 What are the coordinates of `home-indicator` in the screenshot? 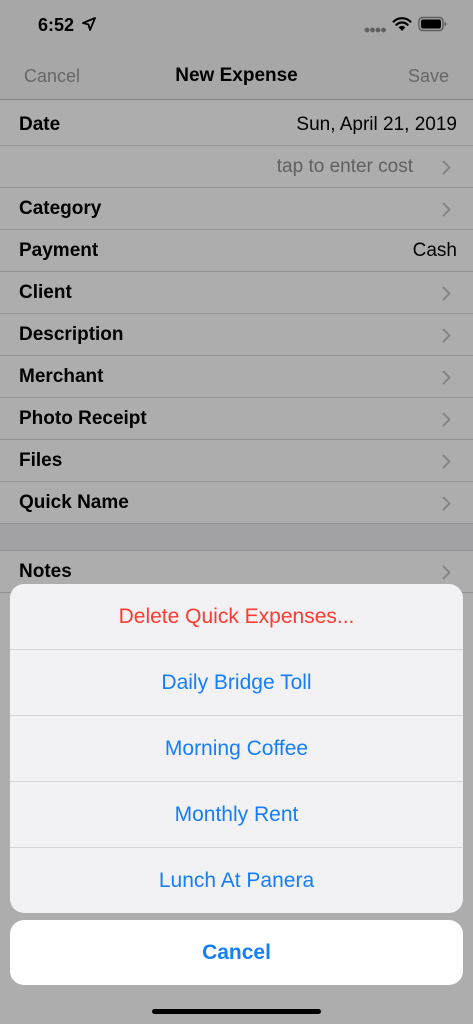 It's located at (236, 1011).